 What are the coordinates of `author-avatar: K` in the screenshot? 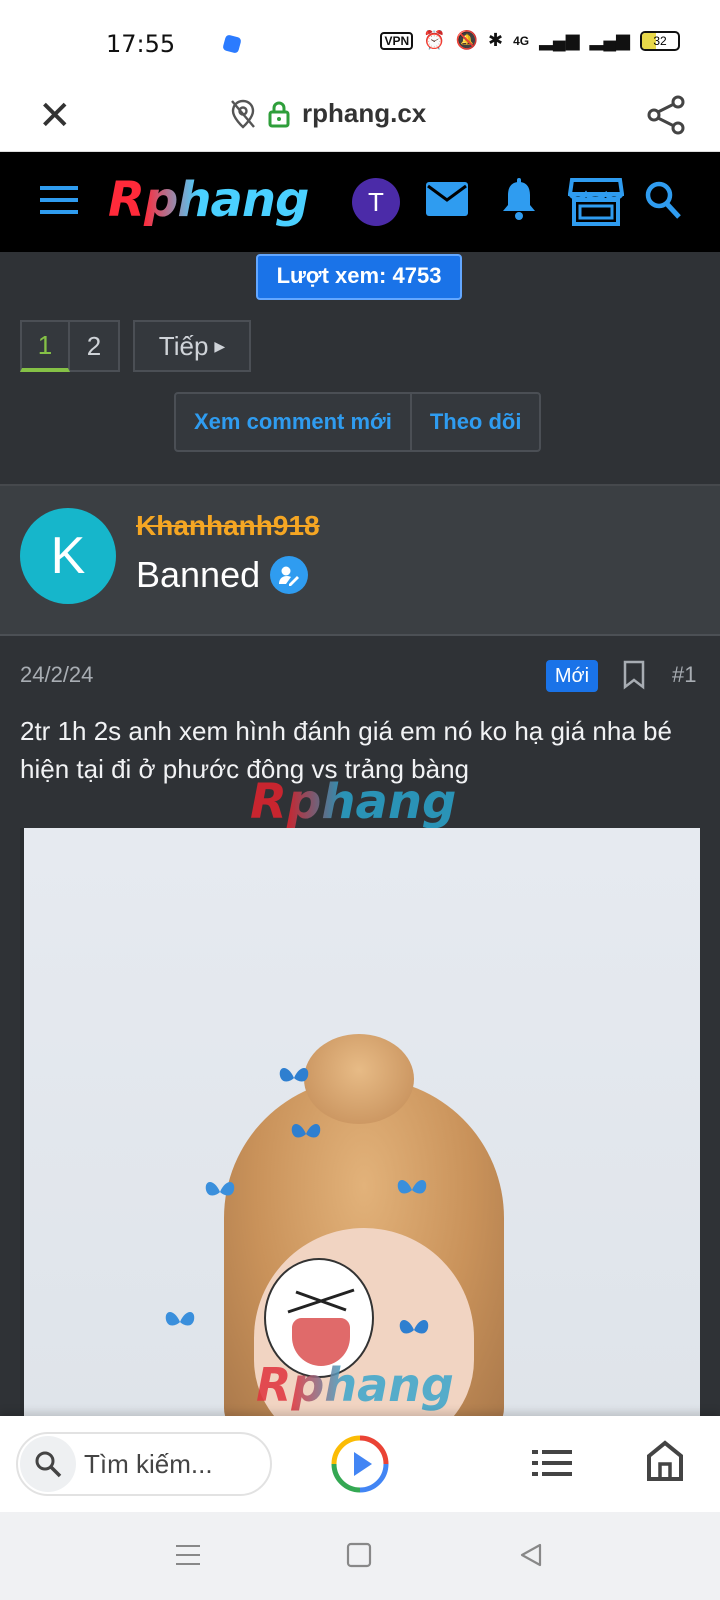 It's located at (68, 556).